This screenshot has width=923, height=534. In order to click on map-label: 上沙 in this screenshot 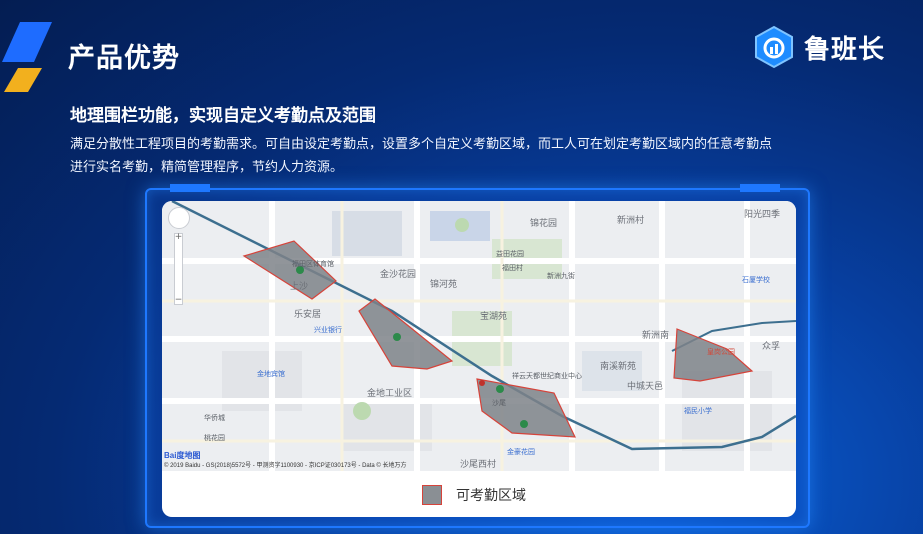, I will do `click(299, 286)`.